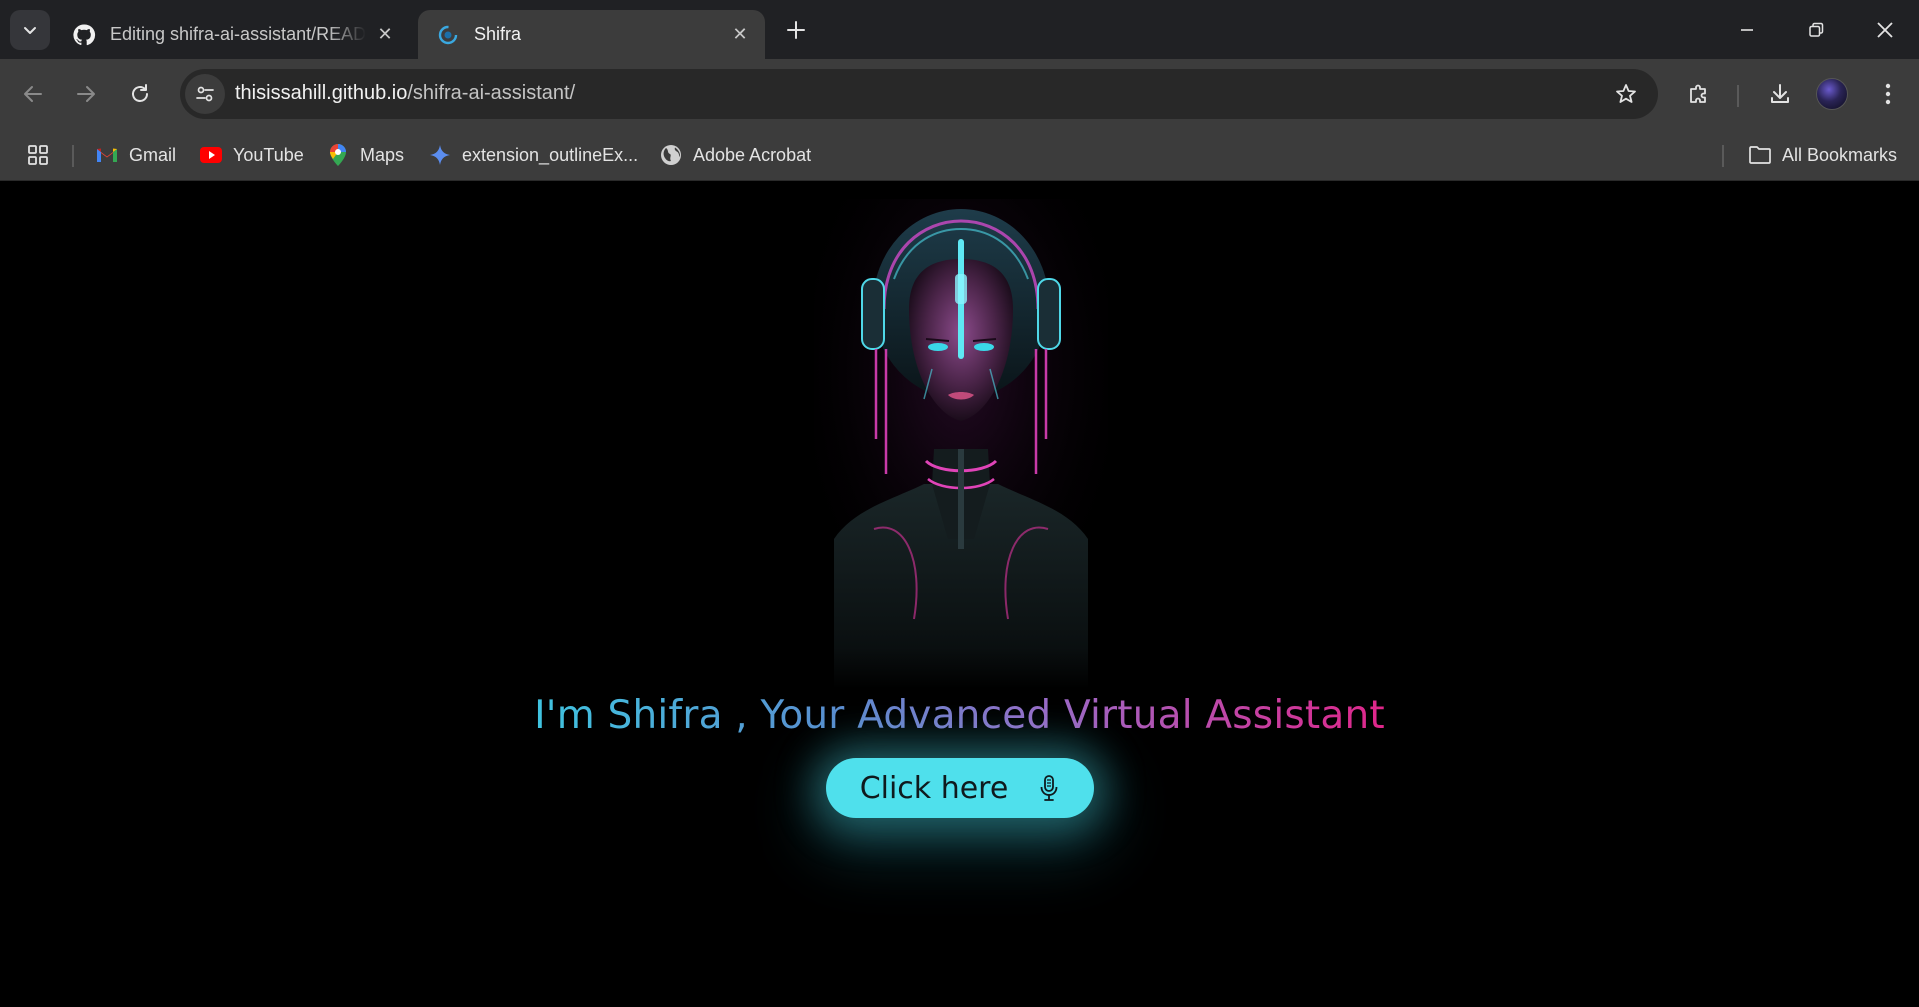 The height and width of the screenshot is (1007, 1919). I want to click on reload-icon, so click(140, 93).